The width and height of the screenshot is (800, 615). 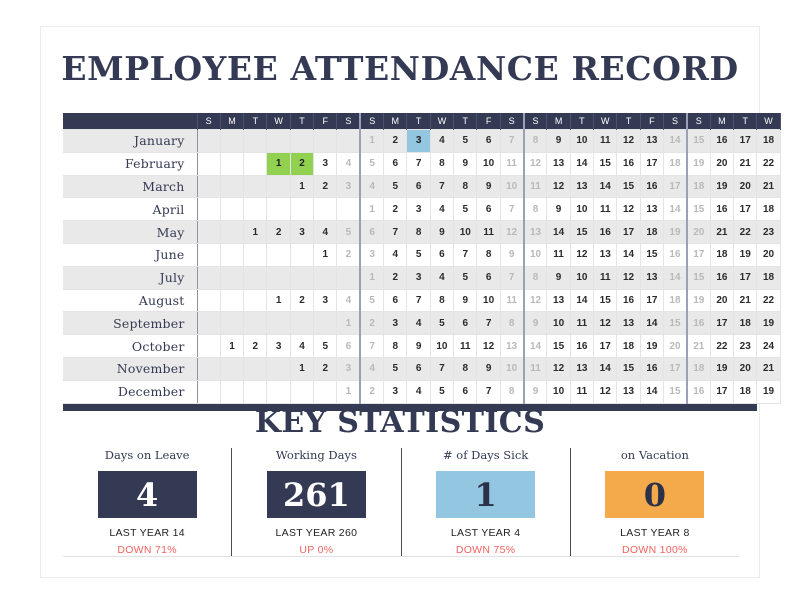 What do you see at coordinates (302, 300) in the screenshot?
I see `calendar-day-cell: 2` at bounding box center [302, 300].